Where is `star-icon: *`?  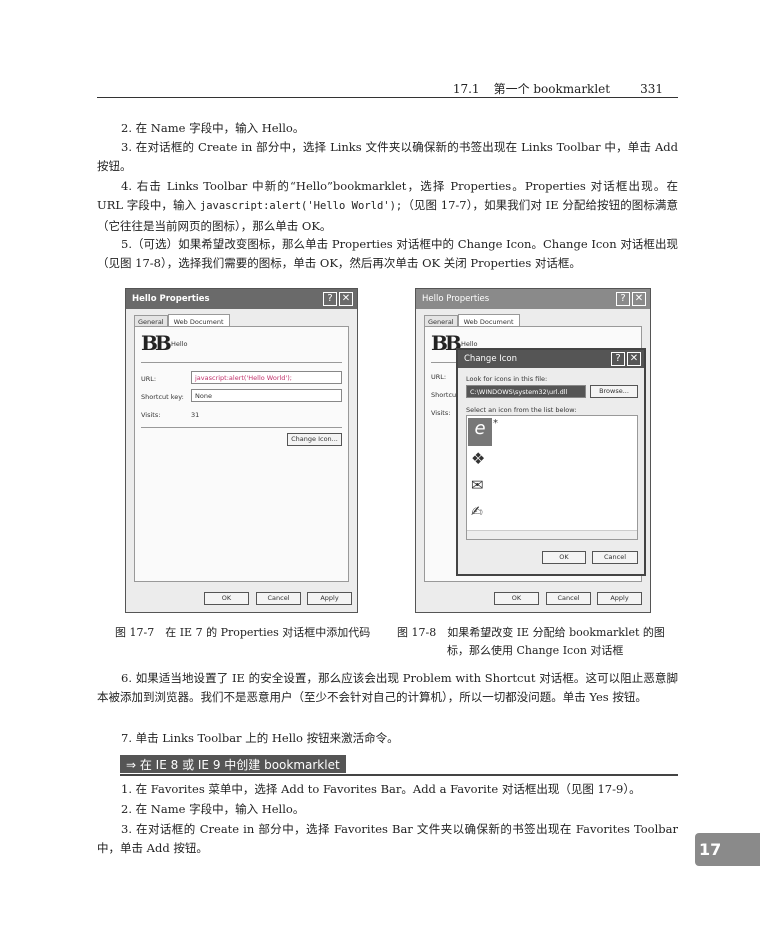 star-icon: * is located at coordinates (495, 423).